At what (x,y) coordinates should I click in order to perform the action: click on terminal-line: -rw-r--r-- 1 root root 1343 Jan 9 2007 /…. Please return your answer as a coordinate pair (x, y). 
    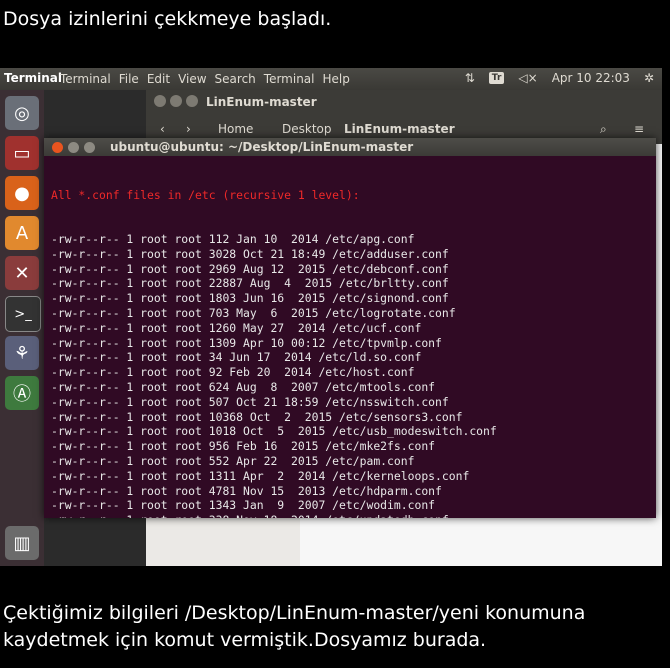
    Looking at the image, I should click on (243, 505).